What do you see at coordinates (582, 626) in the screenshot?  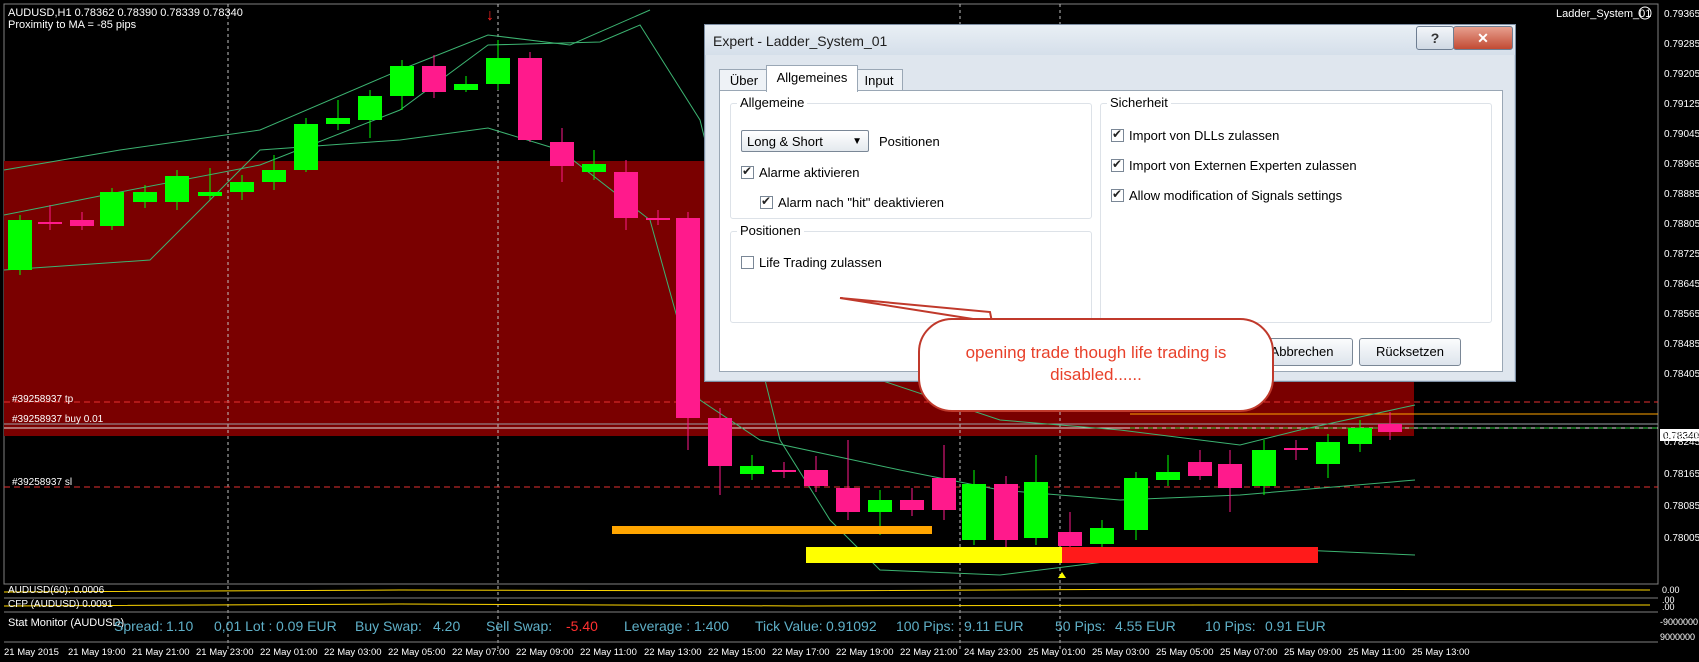 I see `sell-swap-value: -5.40` at bounding box center [582, 626].